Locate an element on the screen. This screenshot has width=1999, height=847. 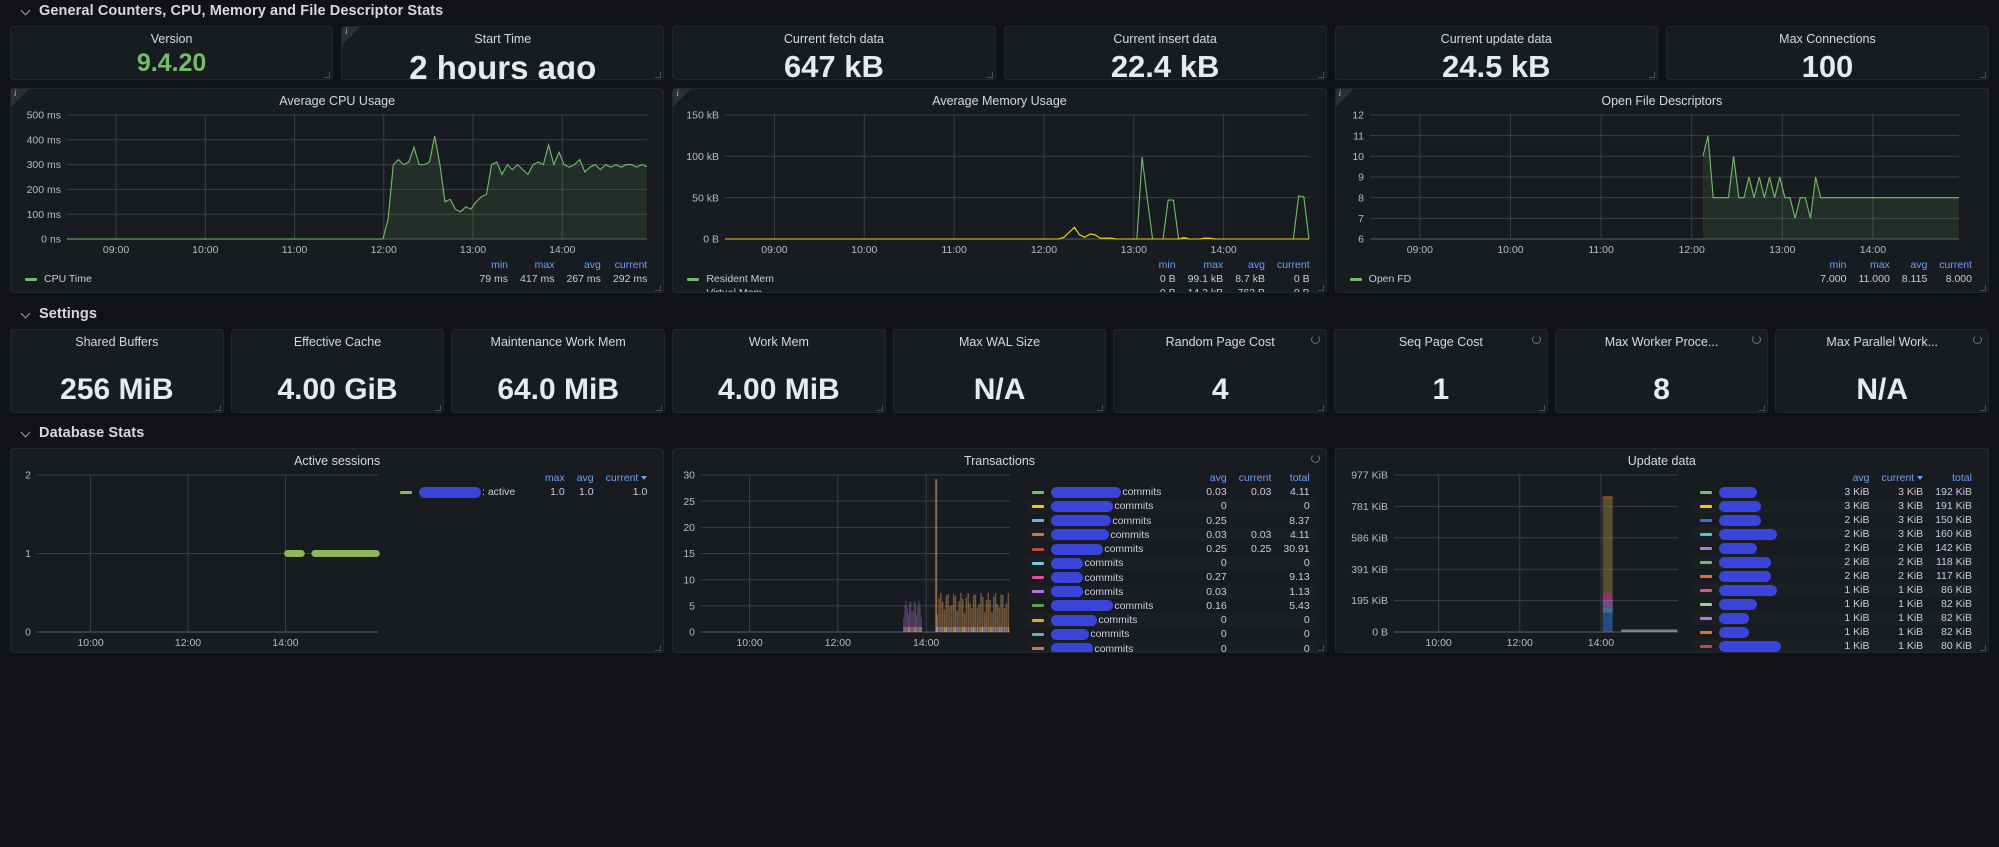
legend-row: 2 KiB 2 KiB 117 KiB is located at coordinates (1836, 576).